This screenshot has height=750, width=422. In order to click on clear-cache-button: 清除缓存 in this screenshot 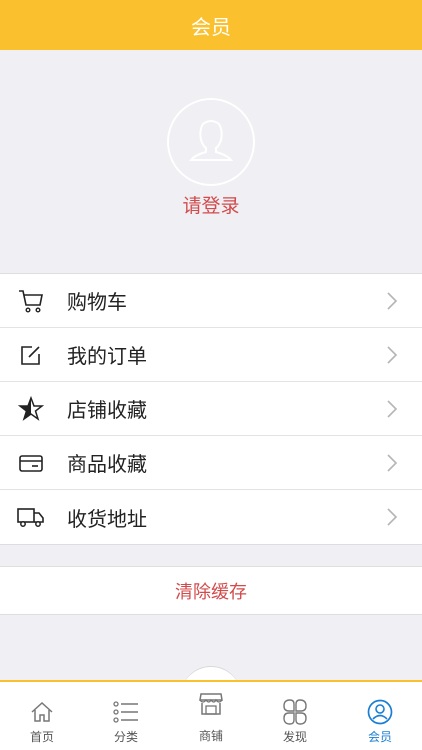, I will do `click(211, 590)`.